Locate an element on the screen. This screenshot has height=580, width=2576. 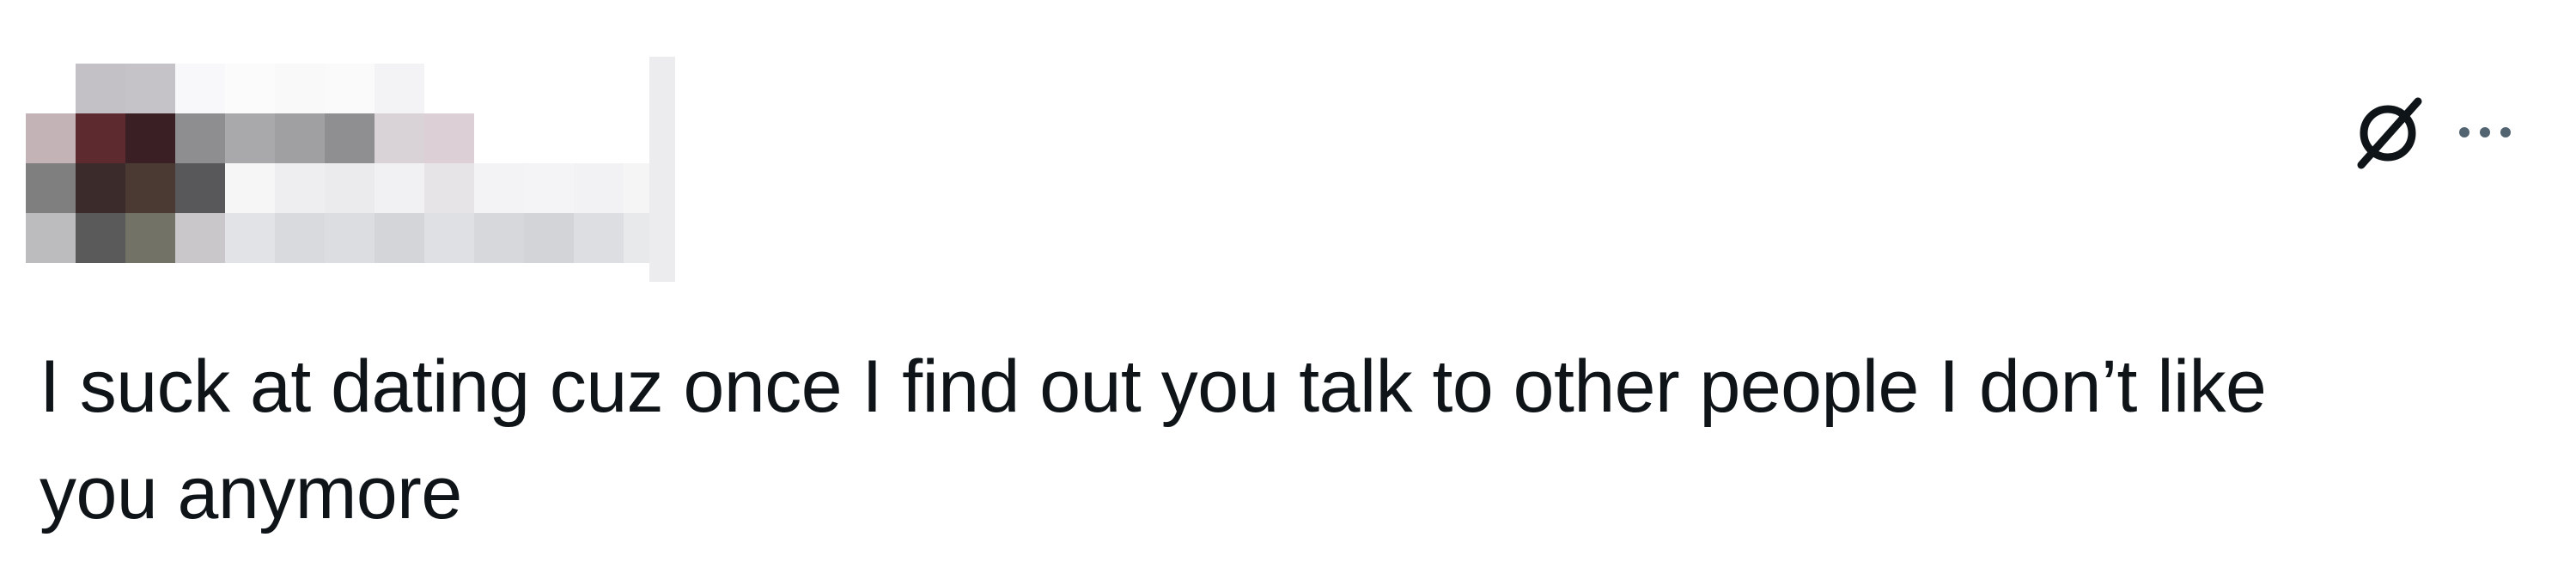
tweet-actions is located at coordinates (2447, 133).